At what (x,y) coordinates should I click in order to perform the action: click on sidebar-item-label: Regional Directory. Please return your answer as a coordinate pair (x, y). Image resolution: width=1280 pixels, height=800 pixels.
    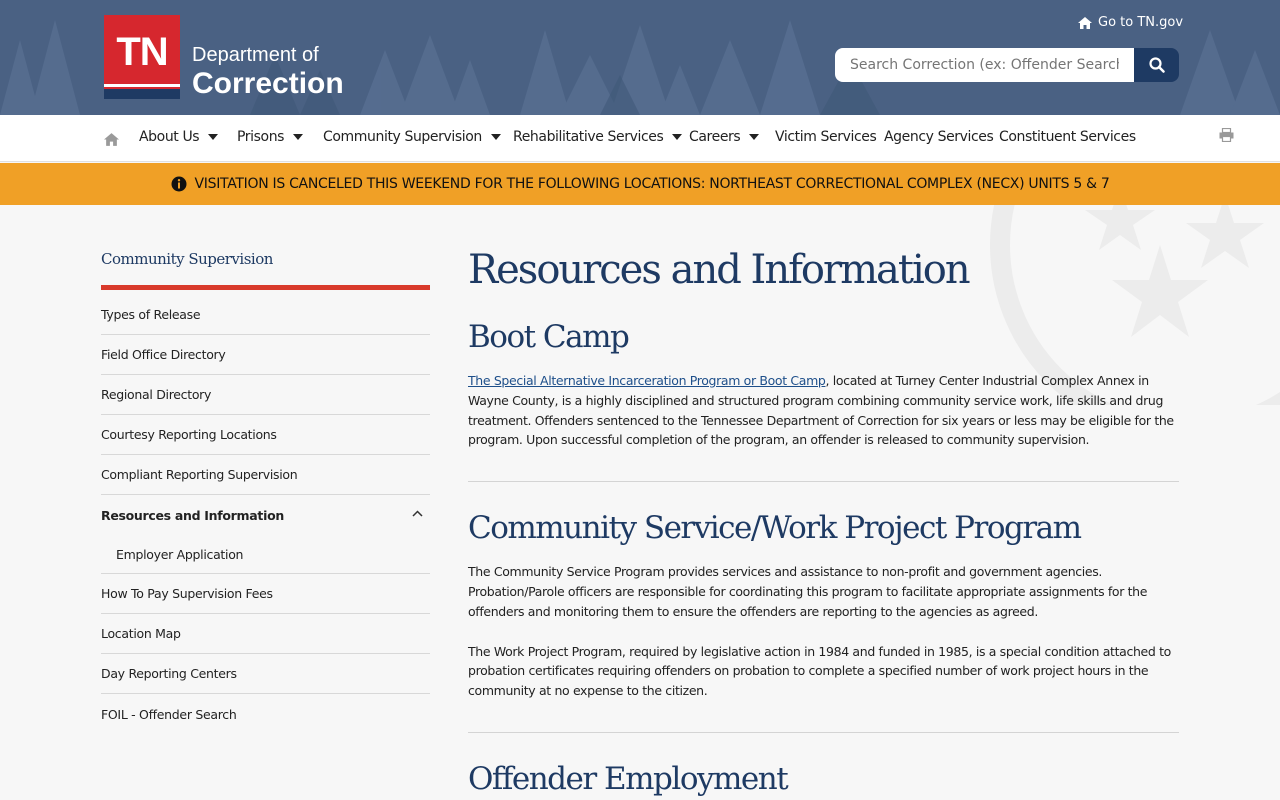
    Looking at the image, I should click on (156, 394).